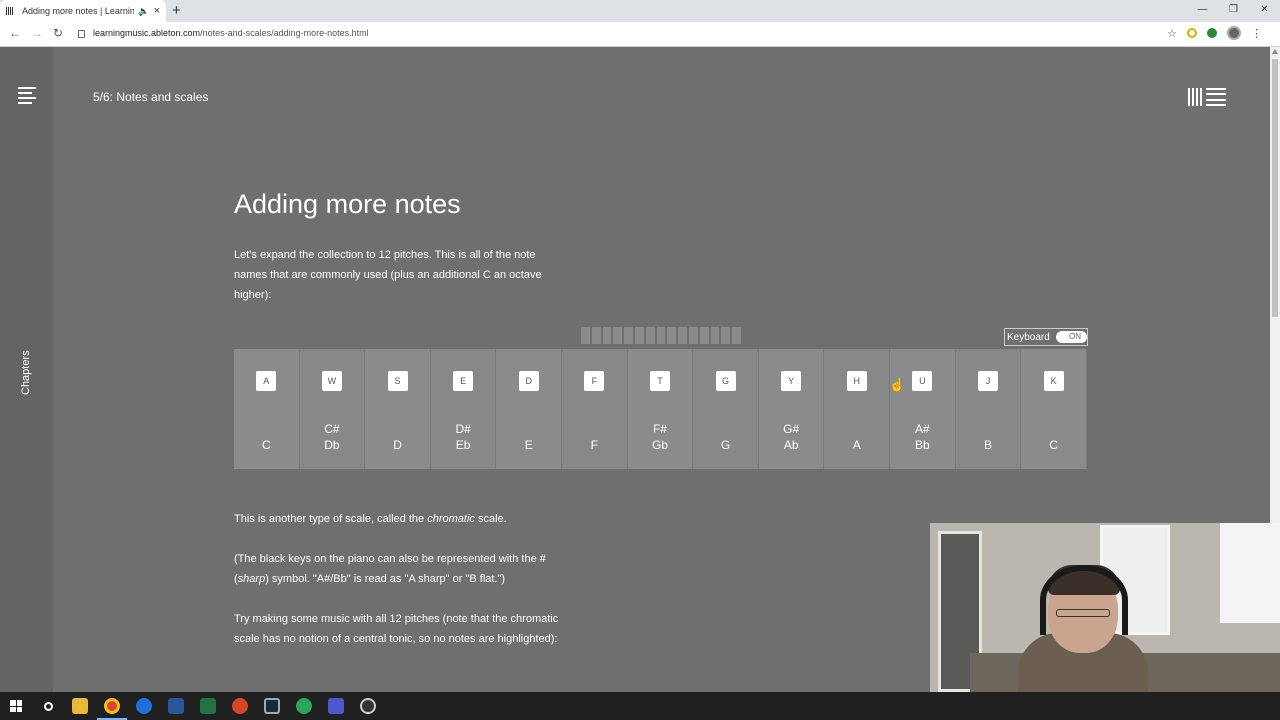 The width and height of the screenshot is (1280, 720). I want to click on powerpoint-icon, so click(240, 706).